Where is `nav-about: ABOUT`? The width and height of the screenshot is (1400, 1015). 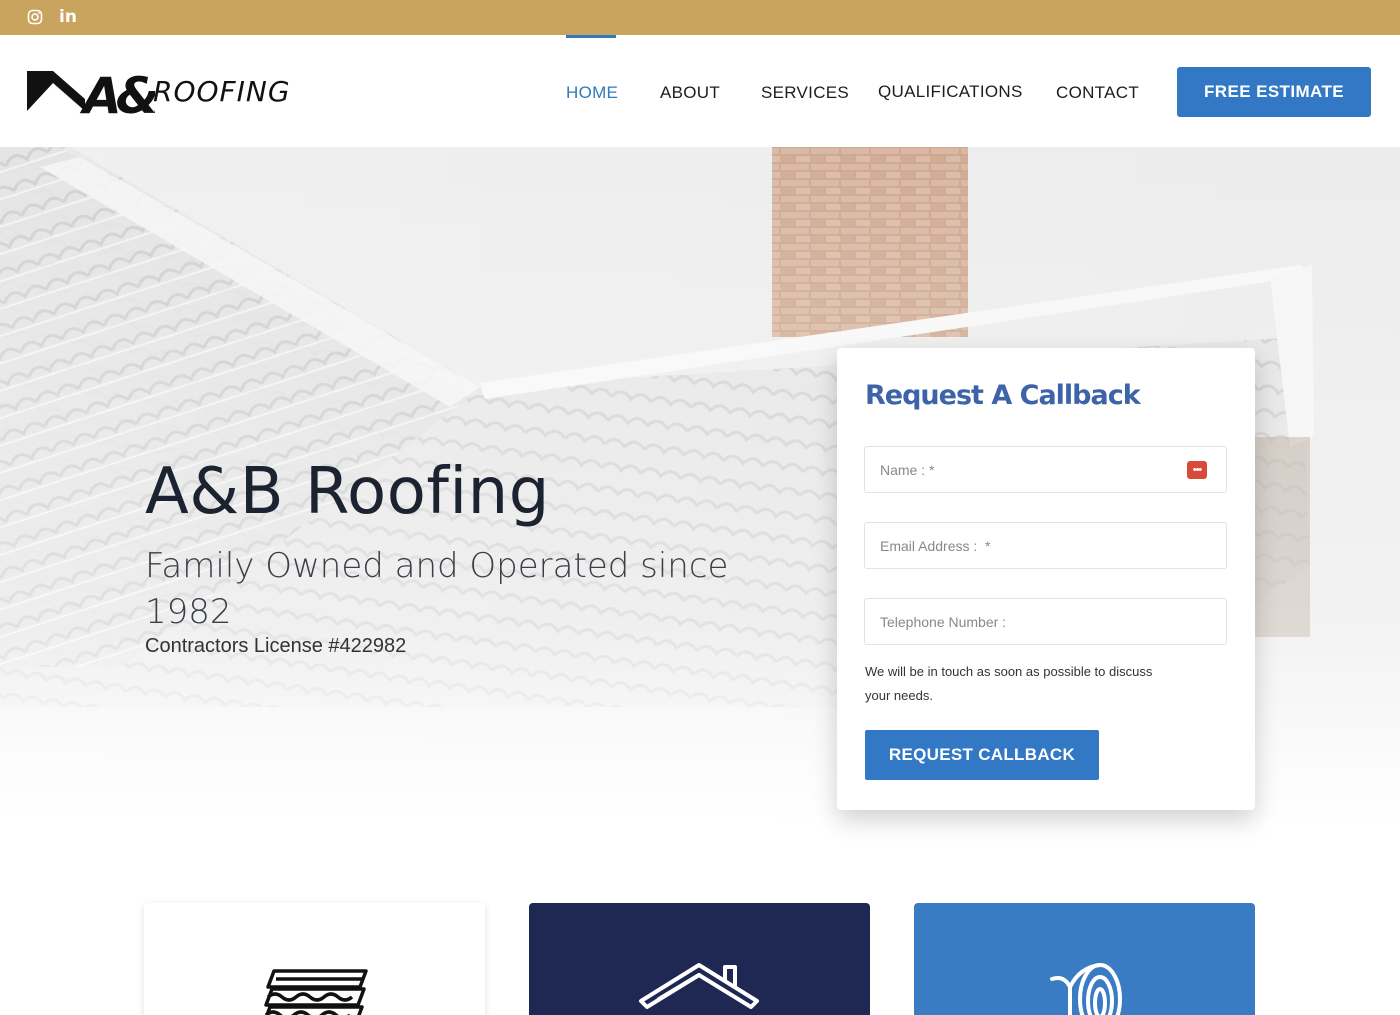
nav-about: ABOUT is located at coordinates (690, 93).